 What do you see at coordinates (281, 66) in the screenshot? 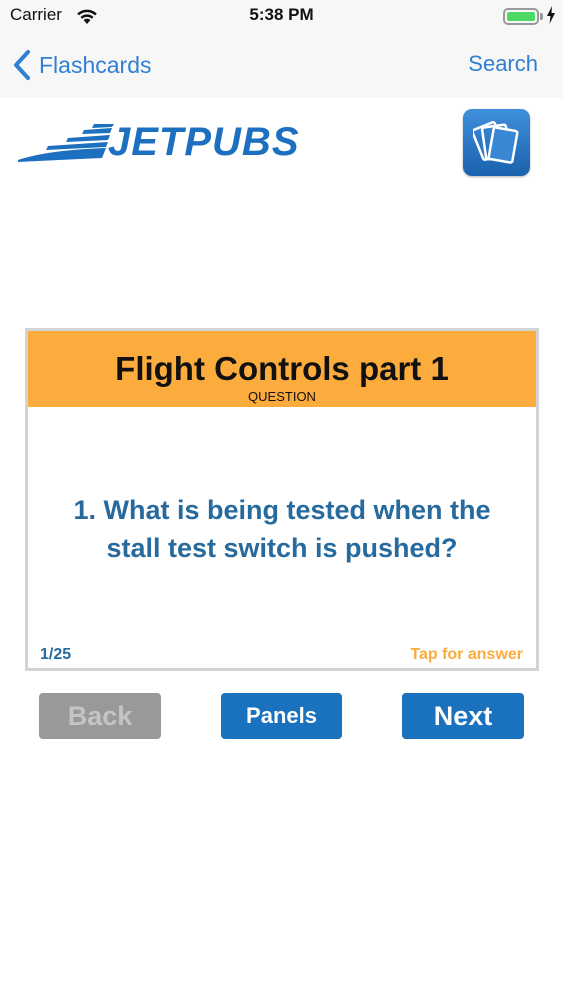
I see `navigation-bar: Flashcards Search` at bounding box center [281, 66].